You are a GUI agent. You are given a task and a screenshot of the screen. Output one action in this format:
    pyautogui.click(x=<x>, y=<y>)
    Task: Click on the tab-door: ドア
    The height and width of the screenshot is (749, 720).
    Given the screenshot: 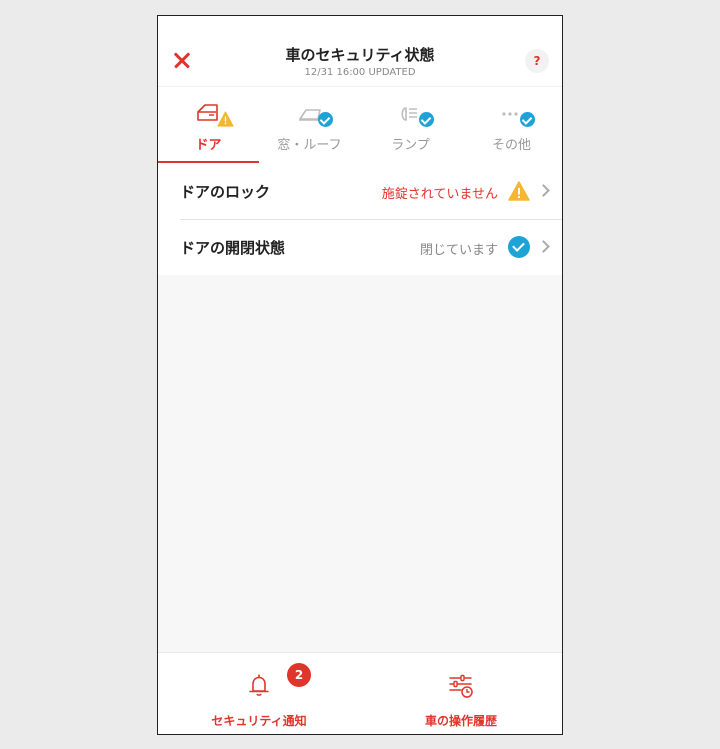 What is the action you would take?
    pyautogui.click(x=208, y=125)
    